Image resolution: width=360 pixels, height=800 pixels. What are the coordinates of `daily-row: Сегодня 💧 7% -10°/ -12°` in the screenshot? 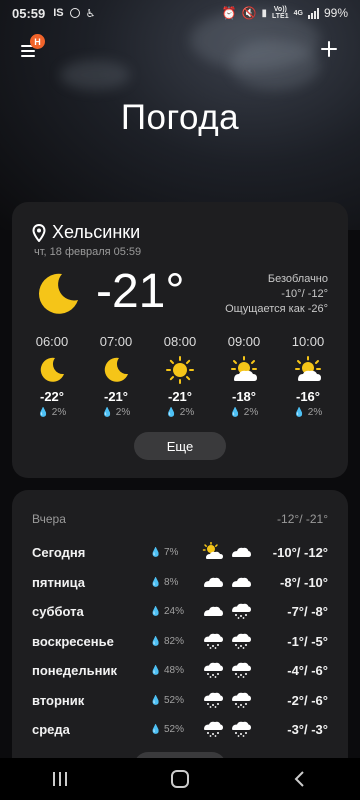 It's located at (180, 553).